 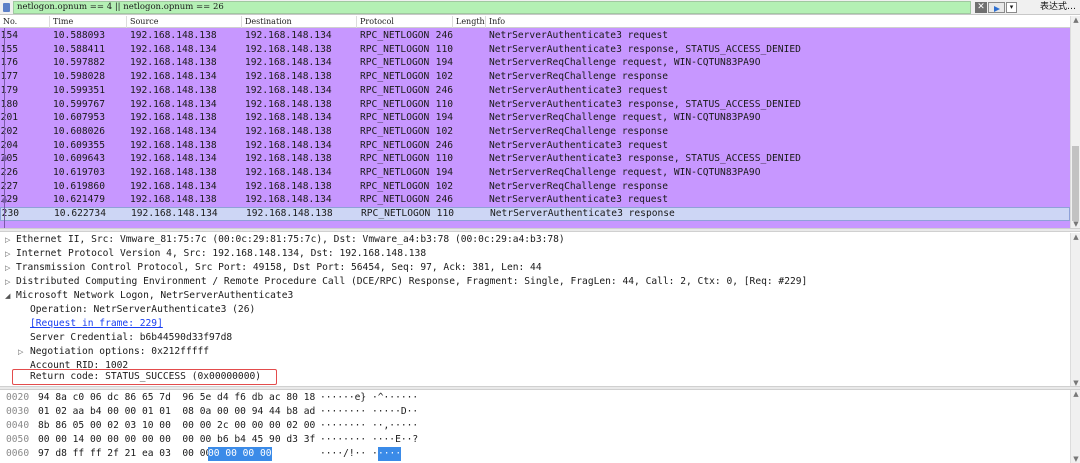 What do you see at coordinates (142, 310) in the screenshot?
I see `field-operation: Operation: NetrServerAuthenticate3 (26)` at bounding box center [142, 310].